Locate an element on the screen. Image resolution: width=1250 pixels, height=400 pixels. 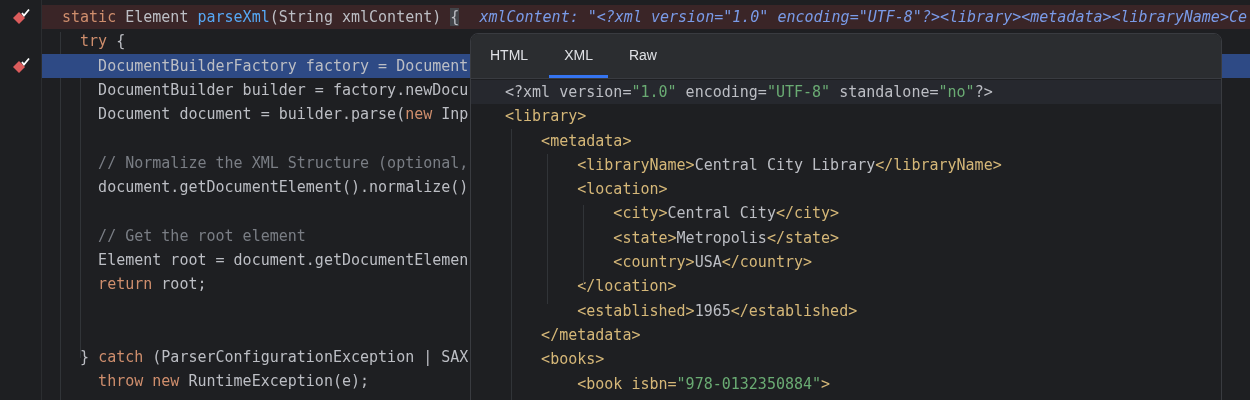
code-line: // Get the root element is located at coordinates (201, 236).